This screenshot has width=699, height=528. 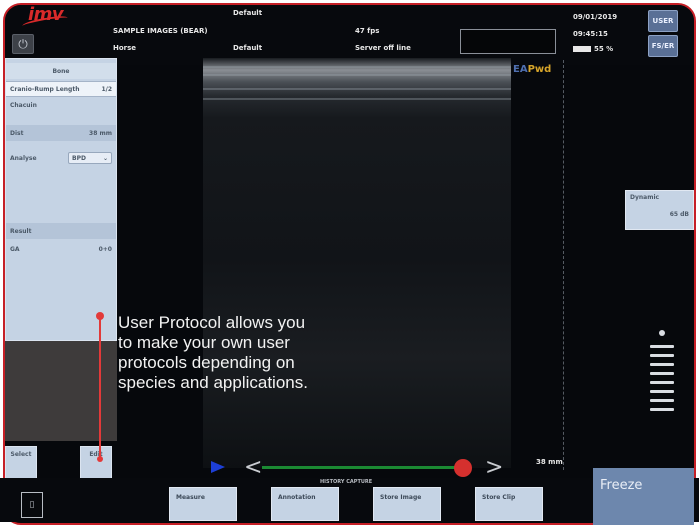 I want to click on analyze-label: Analyse, so click(x=23, y=158).